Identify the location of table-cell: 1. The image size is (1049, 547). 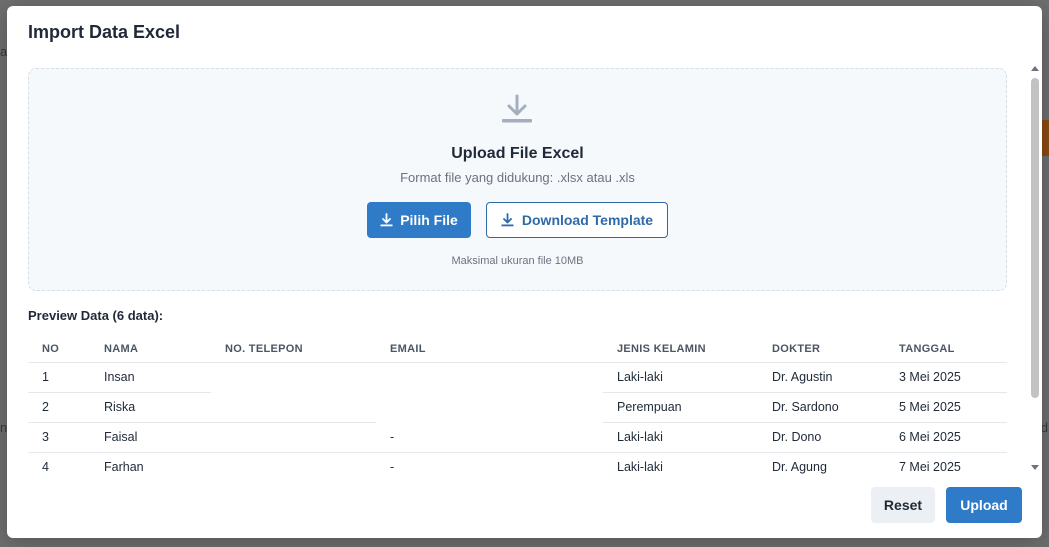
(59, 377).